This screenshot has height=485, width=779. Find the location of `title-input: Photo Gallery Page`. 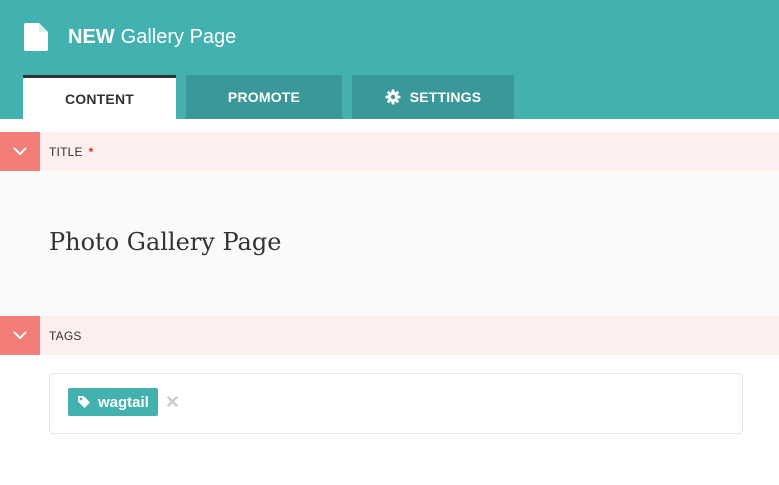

title-input: Photo Gallery Page is located at coordinates (165, 242).